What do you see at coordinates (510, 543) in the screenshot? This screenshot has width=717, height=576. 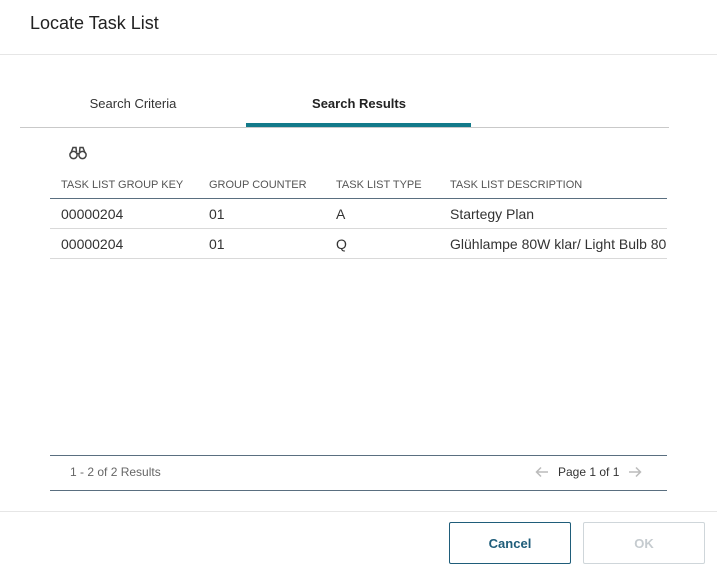 I see `cancel-button: Cancel` at bounding box center [510, 543].